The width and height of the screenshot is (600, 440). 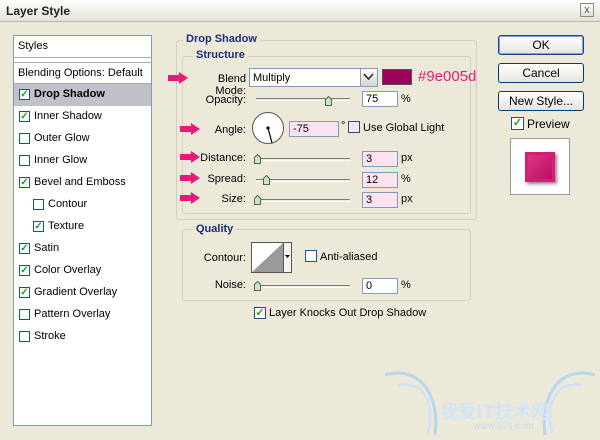 I want to click on size-slider-track, so click(x=303, y=200).